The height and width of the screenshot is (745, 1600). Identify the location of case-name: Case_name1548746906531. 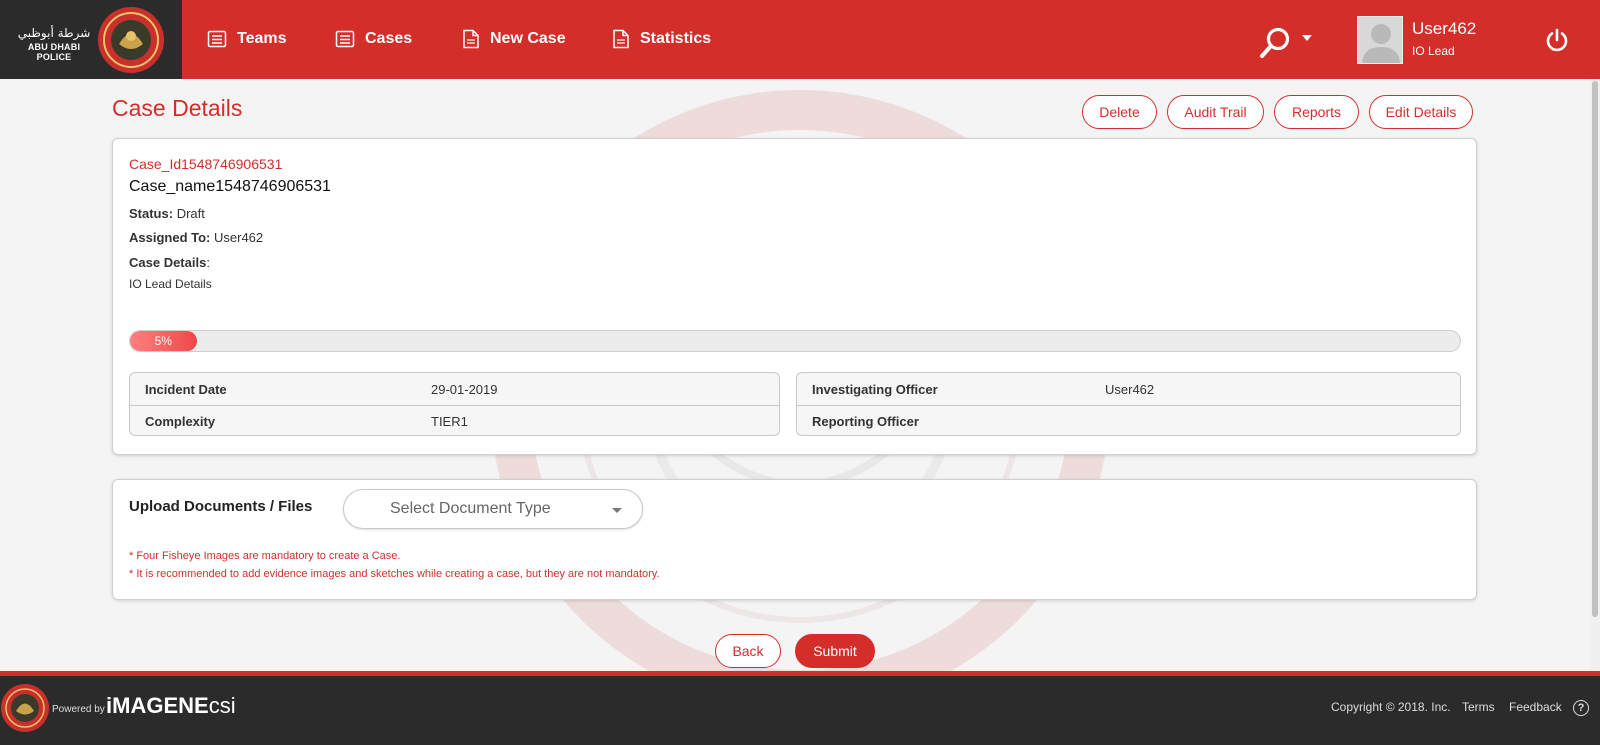
(230, 186).